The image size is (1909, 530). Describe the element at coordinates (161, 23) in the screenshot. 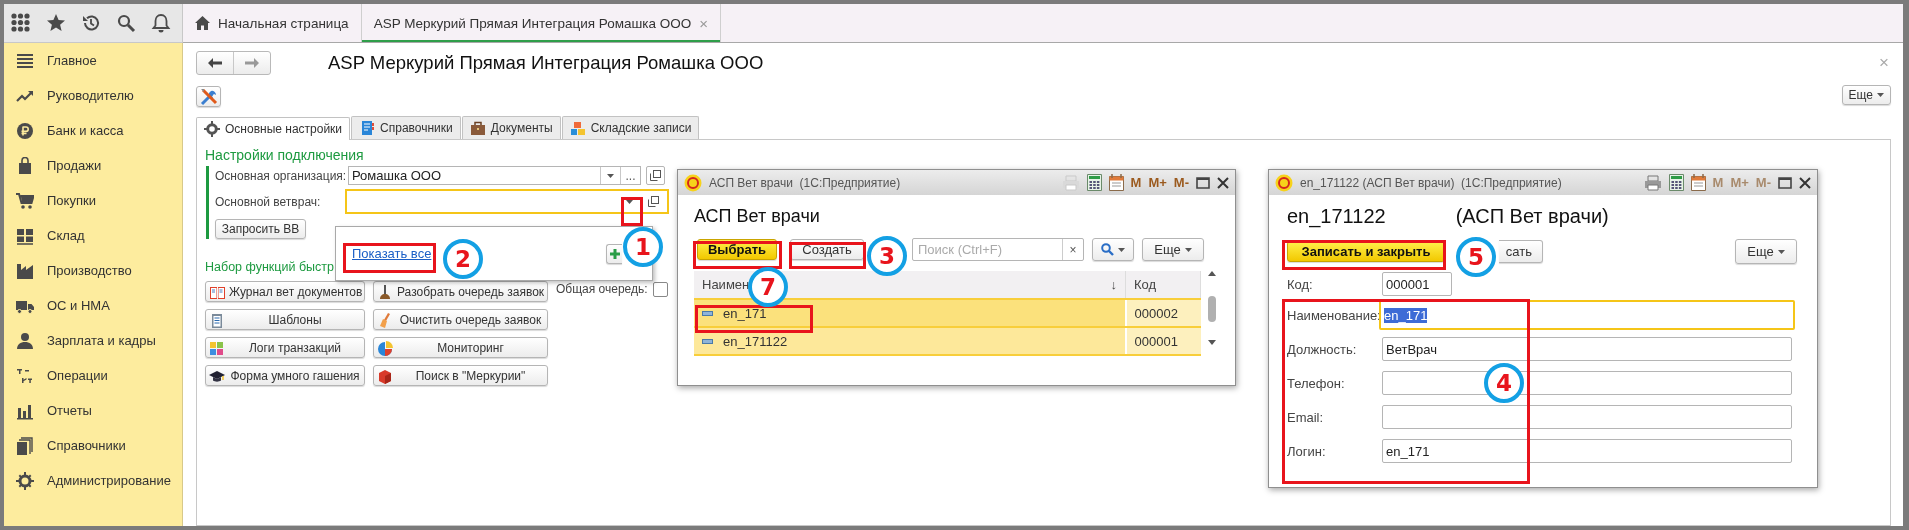

I see `bell-icon` at that location.